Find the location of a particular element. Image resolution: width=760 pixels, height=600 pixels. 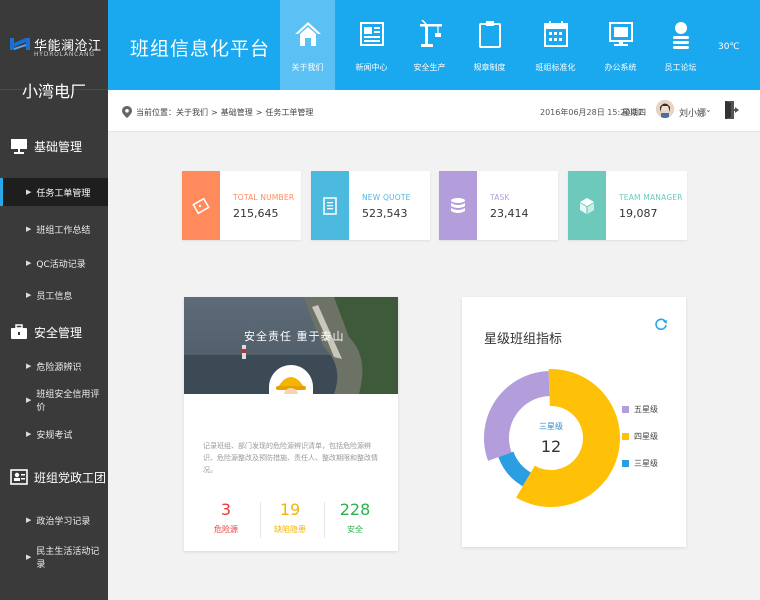

current-weekday: 星期四 is located at coordinates (634, 112).